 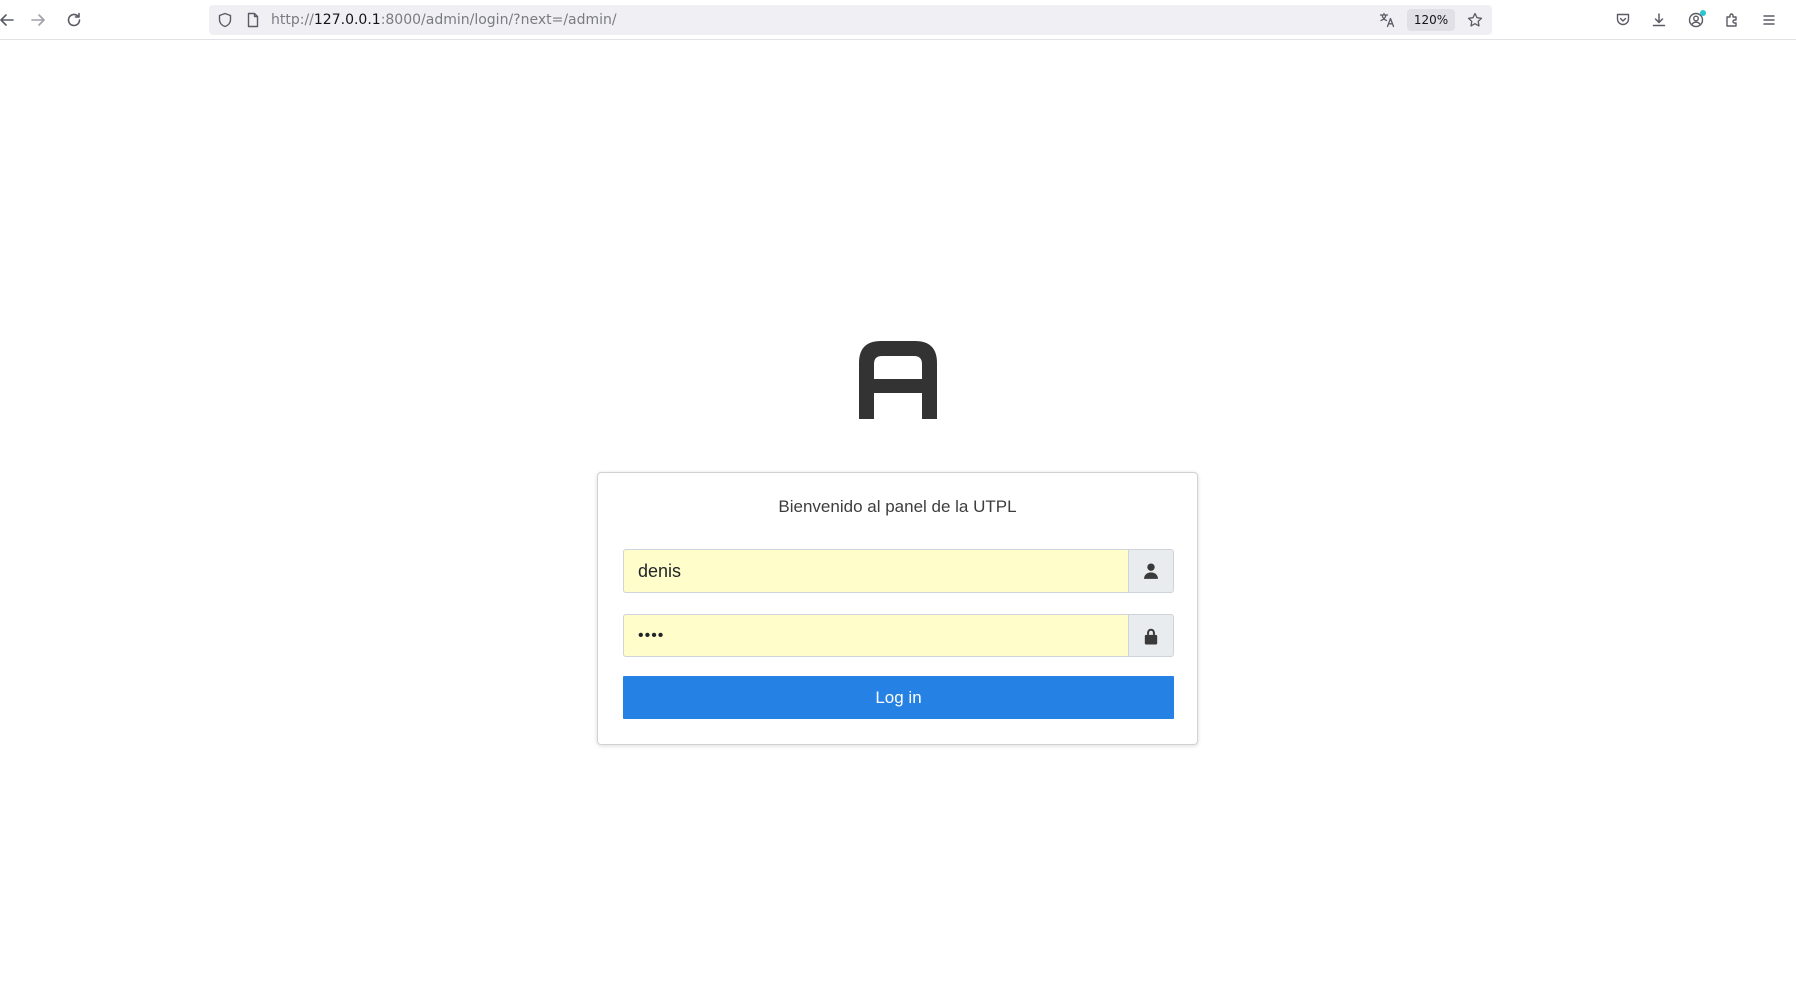 I want to click on password-input-group, so click(x=898, y=635).